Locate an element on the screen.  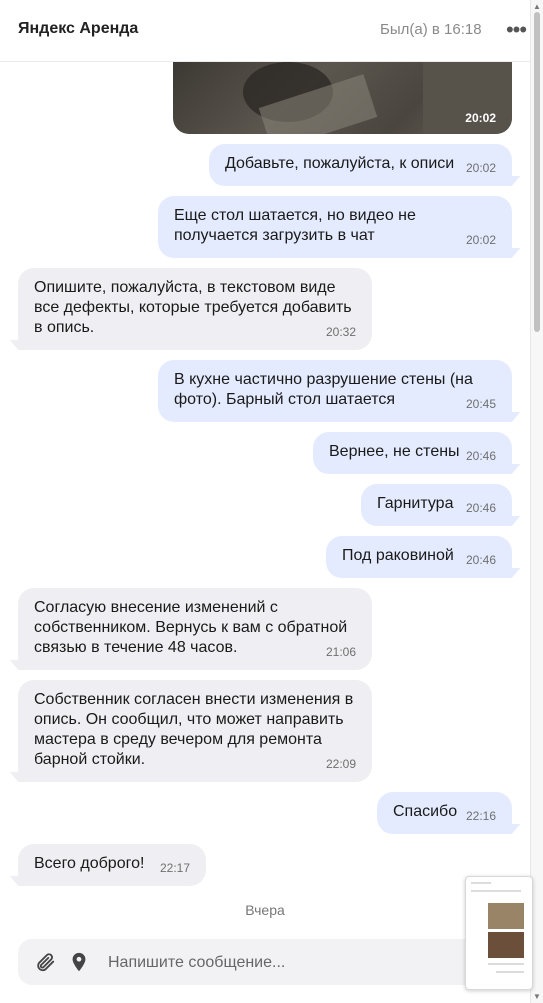
outgoing-message: Под раковиной 20:46 is located at coordinates (419, 557).